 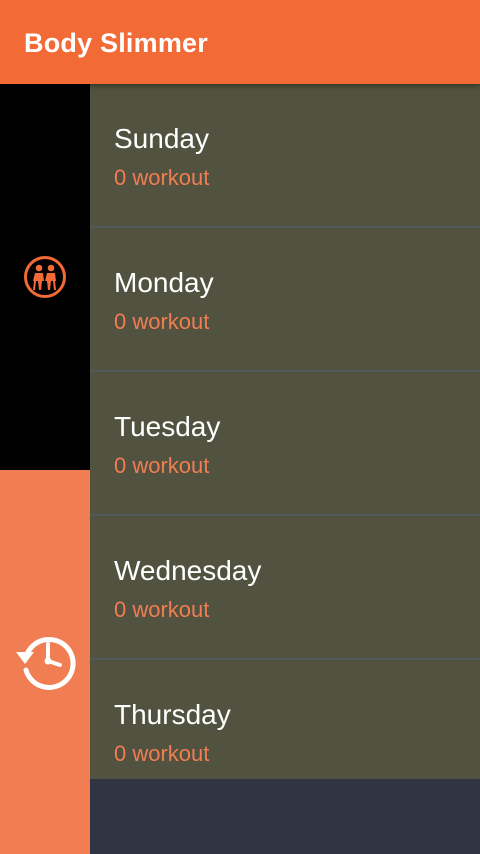 What do you see at coordinates (161, 138) in the screenshot?
I see `day-name: Sunday` at bounding box center [161, 138].